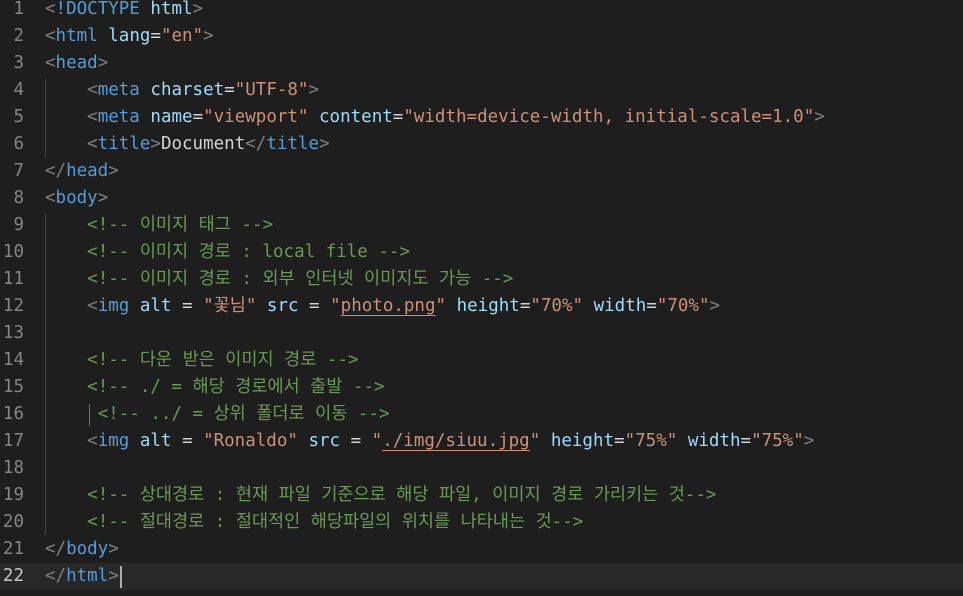 This screenshot has width=963, height=596. Describe the element at coordinates (124, 11) in the screenshot. I see `code-text: <!DOCTYPE html>` at that location.